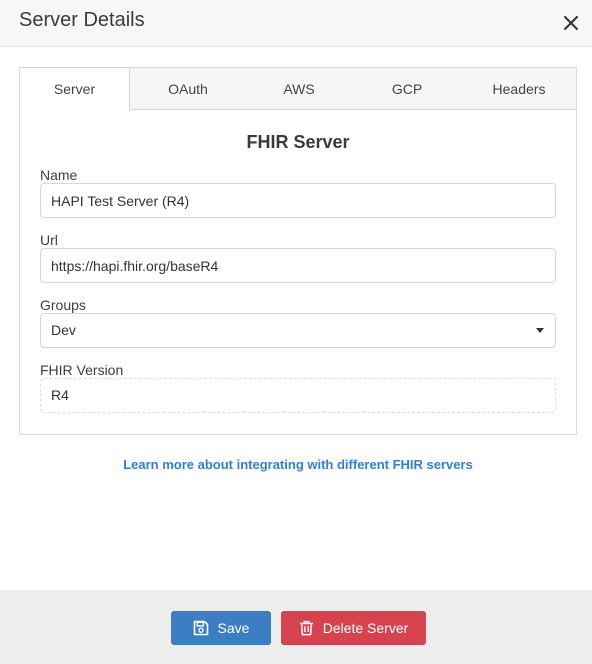 The width and height of the screenshot is (592, 664). I want to click on trash-icon, so click(306, 628).